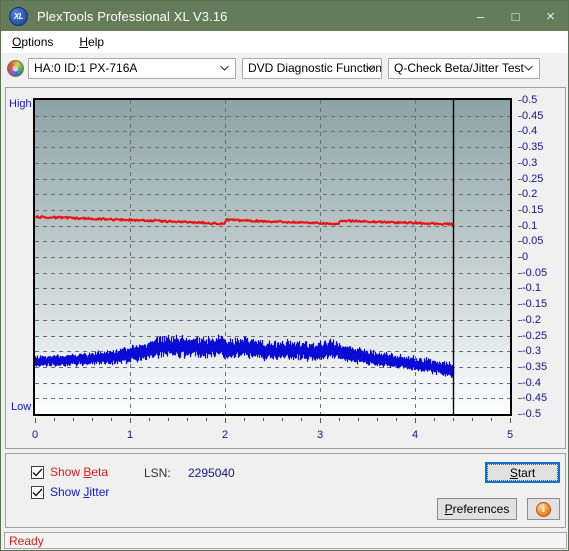 The image size is (569, 551). I want to click on info-button: i, so click(543, 509).